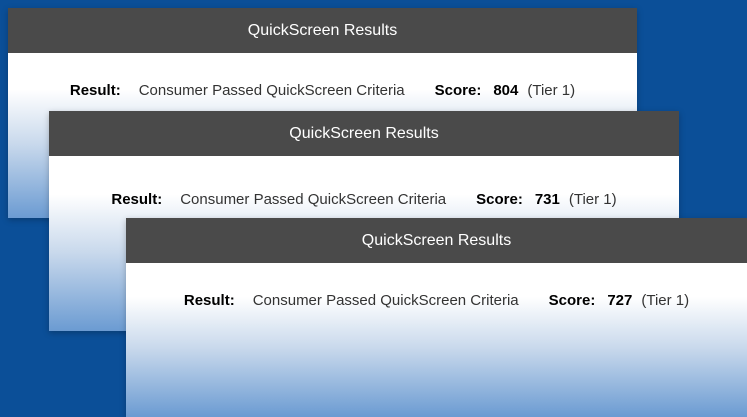 The image size is (747, 417). Describe the element at coordinates (620, 300) in the screenshot. I see `score-value: 727` at that location.